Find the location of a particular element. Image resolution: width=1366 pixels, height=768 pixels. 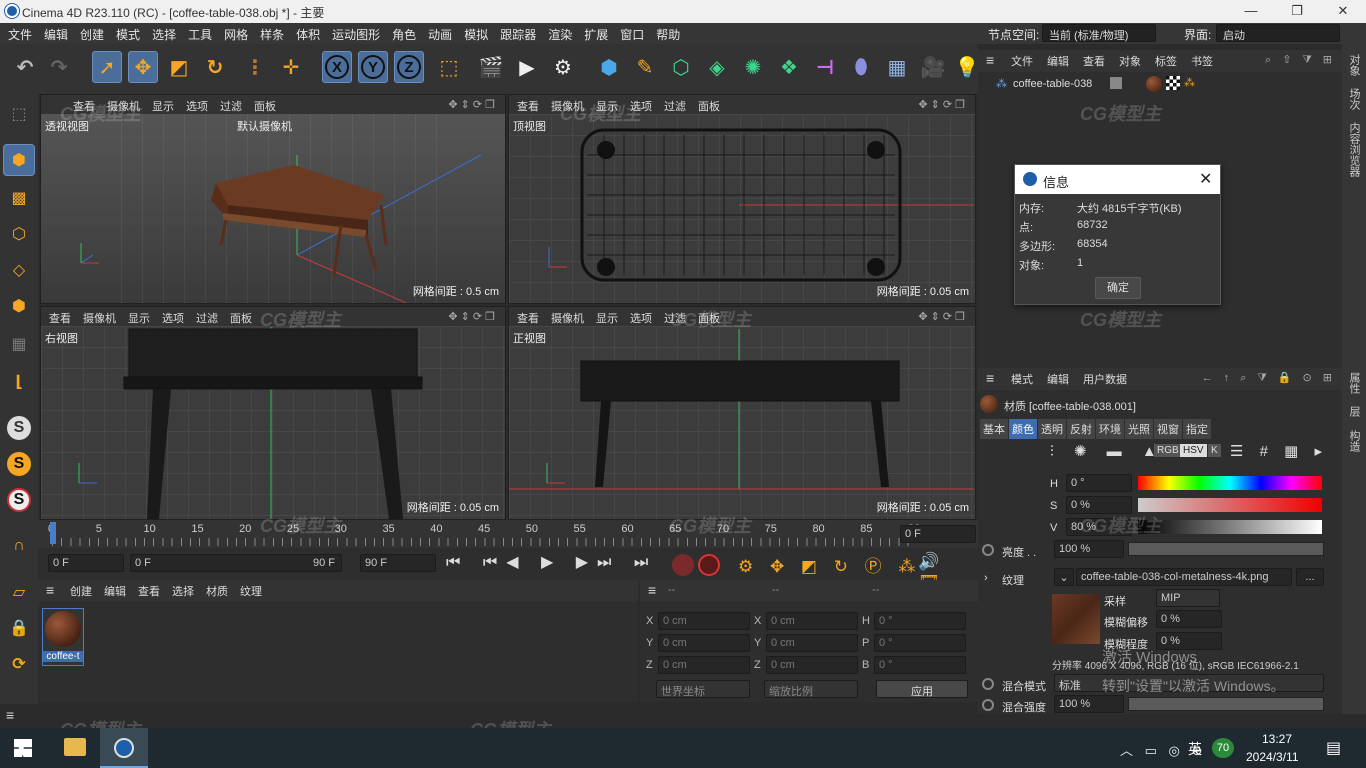

attr-tab: 环境 is located at coordinates (1110, 429).